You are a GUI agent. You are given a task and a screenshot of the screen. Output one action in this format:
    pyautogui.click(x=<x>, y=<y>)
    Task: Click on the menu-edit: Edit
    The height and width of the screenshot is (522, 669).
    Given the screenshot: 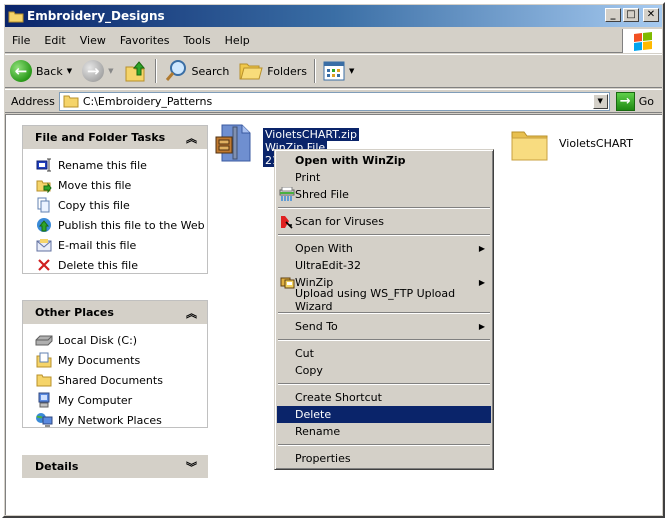 What is the action you would take?
    pyautogui.click(x=54, y=40)
    